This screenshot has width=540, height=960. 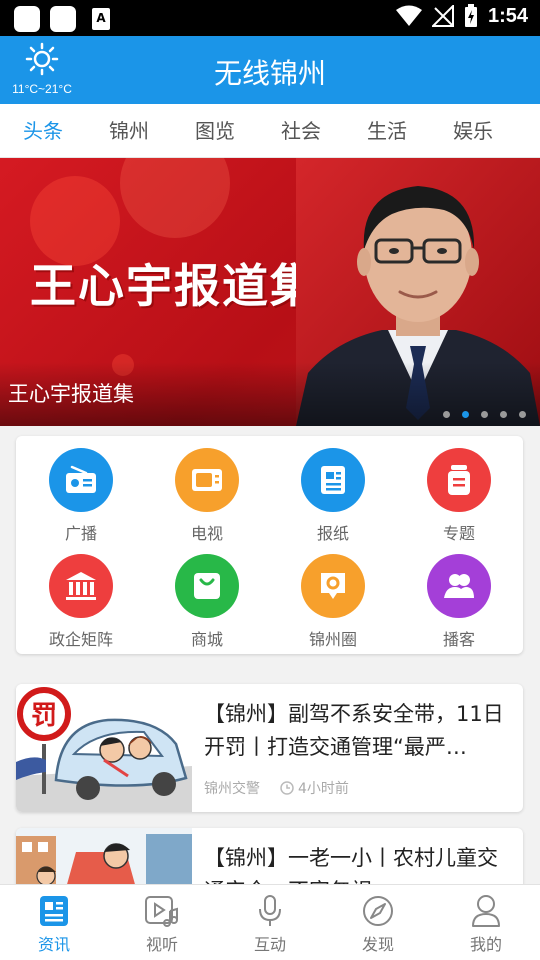 I want to click on app-header: 11°C~21°C 无线锦州, so click(x=270, y=70).